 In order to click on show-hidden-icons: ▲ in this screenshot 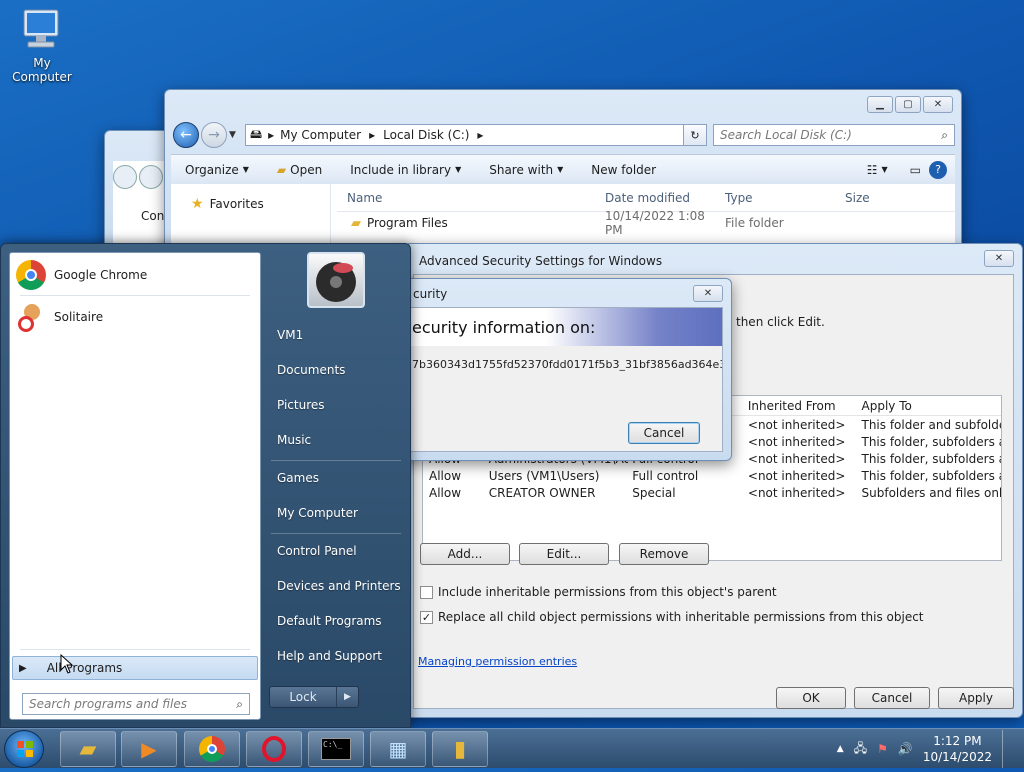, I will do `click(840, 749)`.